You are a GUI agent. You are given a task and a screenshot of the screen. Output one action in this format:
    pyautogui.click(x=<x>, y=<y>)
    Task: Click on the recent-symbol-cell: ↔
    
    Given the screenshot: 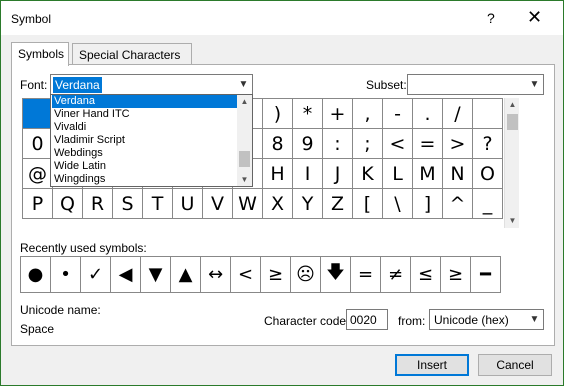 What is the action you would take?
    pyautogui.click(x=216, y=275)
    